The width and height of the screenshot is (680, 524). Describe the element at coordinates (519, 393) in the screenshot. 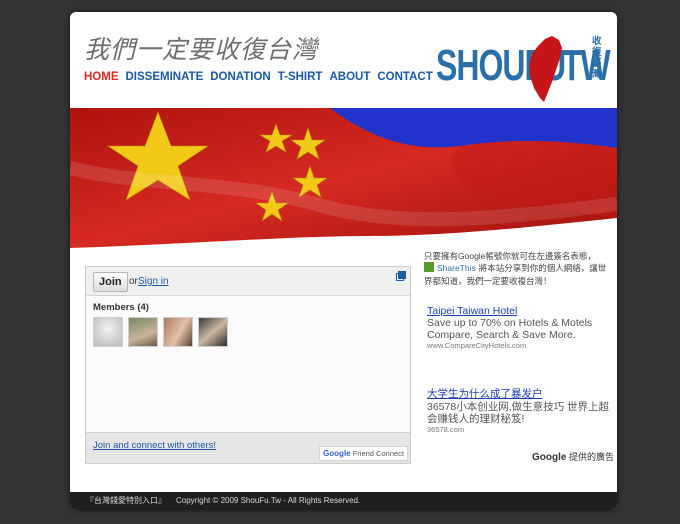

I see `ad-title-link: 大学生为什么成了暴发户` at that location.